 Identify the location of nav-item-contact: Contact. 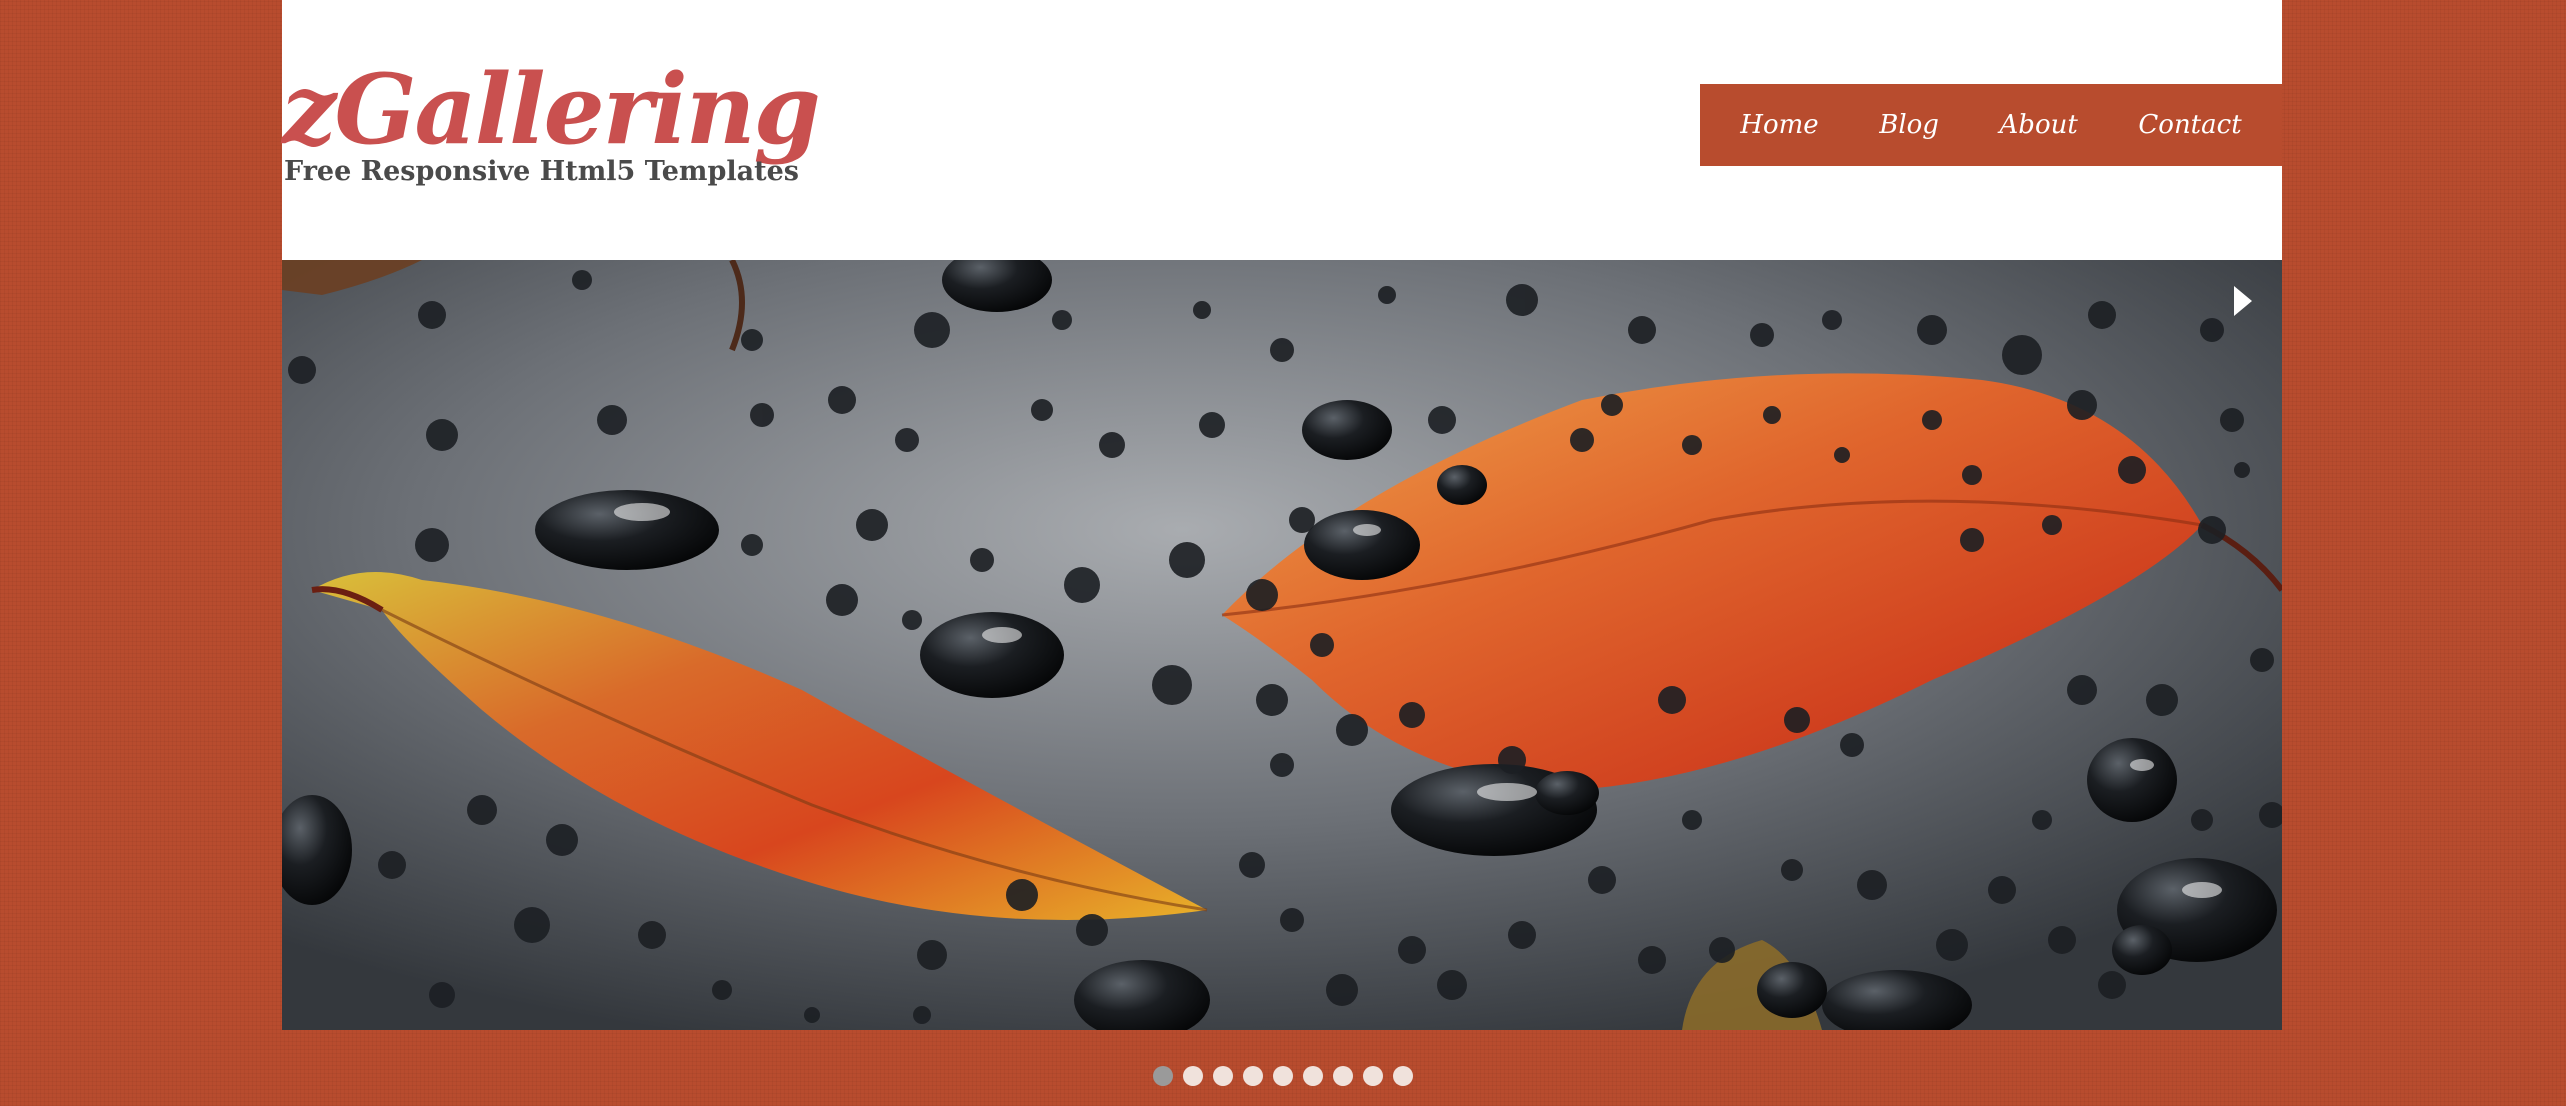
(2189, 125).